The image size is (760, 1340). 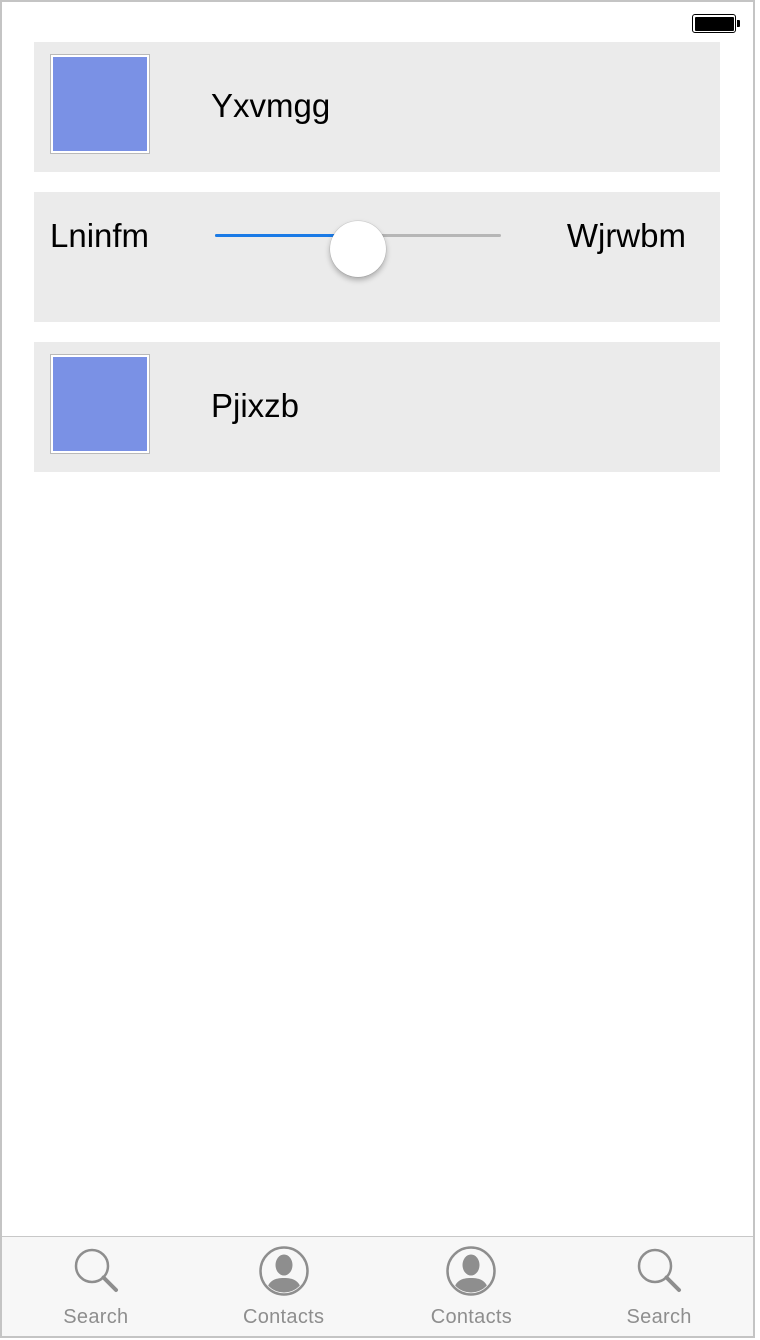 I want to click on slider, so click(x=358, y=248).